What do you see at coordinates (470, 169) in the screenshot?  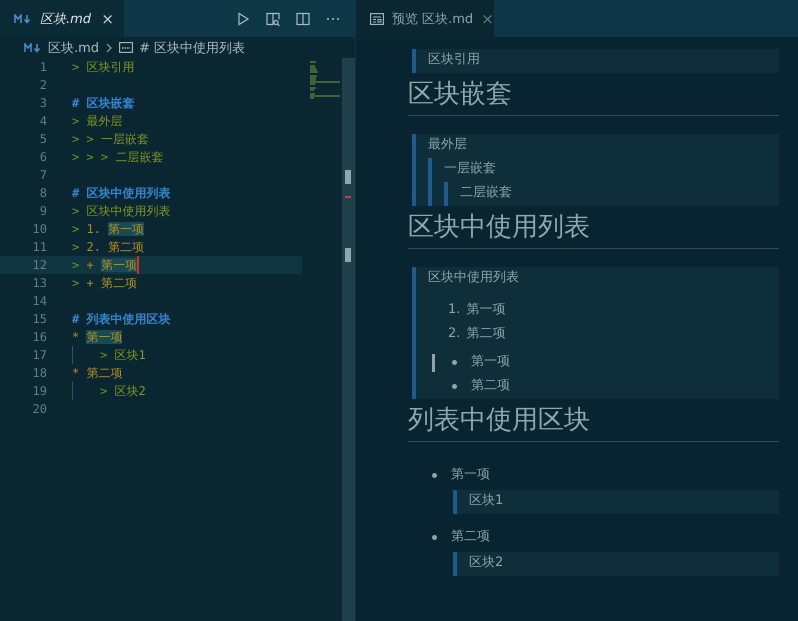 I see `quote-text: 一层嵌套` at bounding box center [470, 169].